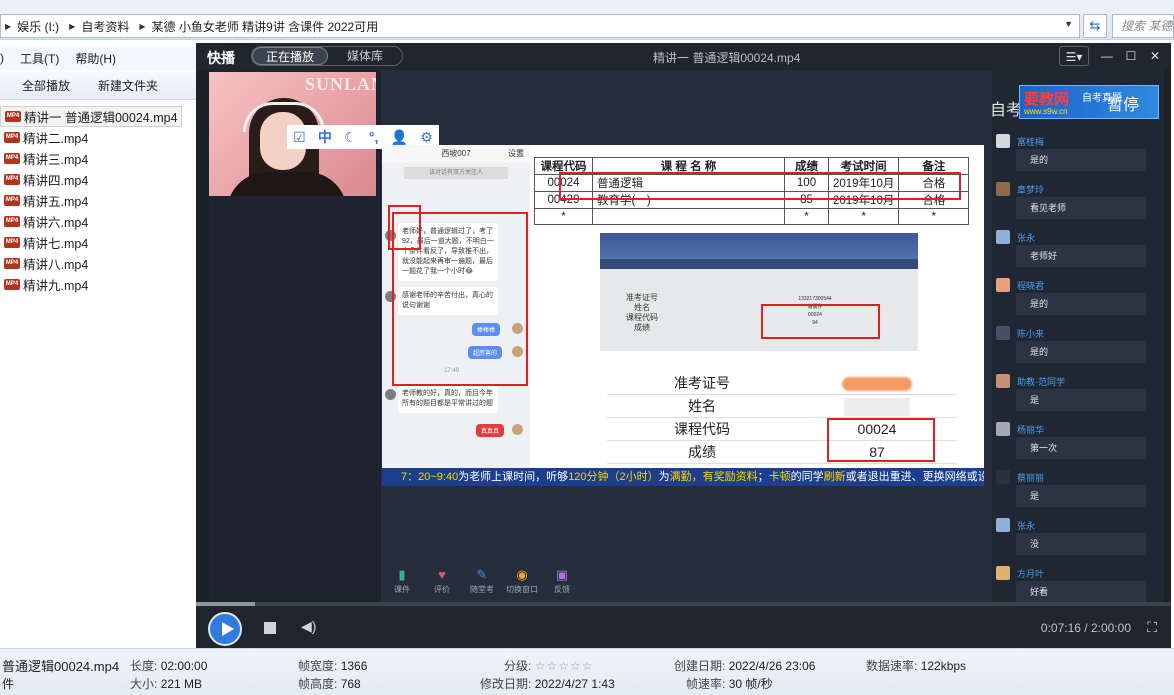 Image resolution: width=1174 pixels, height=695 pixels. What do you see at coordinates (221, 58) in the screenshot?
I see `player-logo: 快播` at bounding box center [221, 58].